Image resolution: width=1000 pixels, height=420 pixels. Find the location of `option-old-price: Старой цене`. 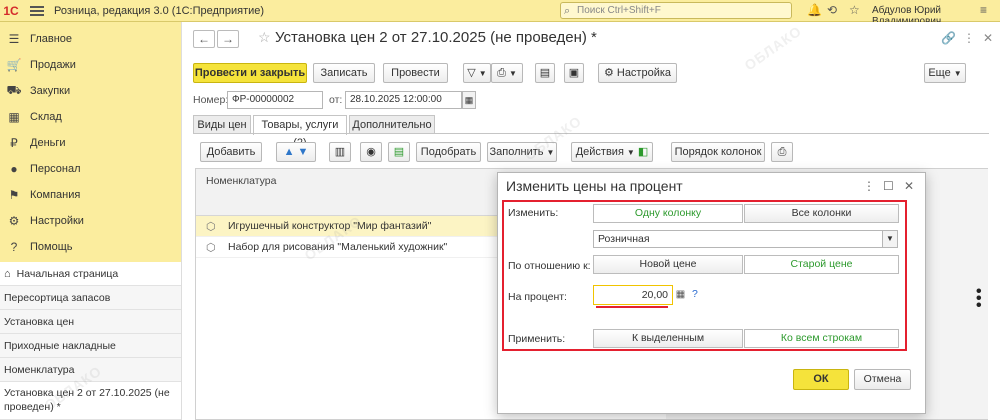

option-old-price: Старой цене is located at coordinates (821, 264).